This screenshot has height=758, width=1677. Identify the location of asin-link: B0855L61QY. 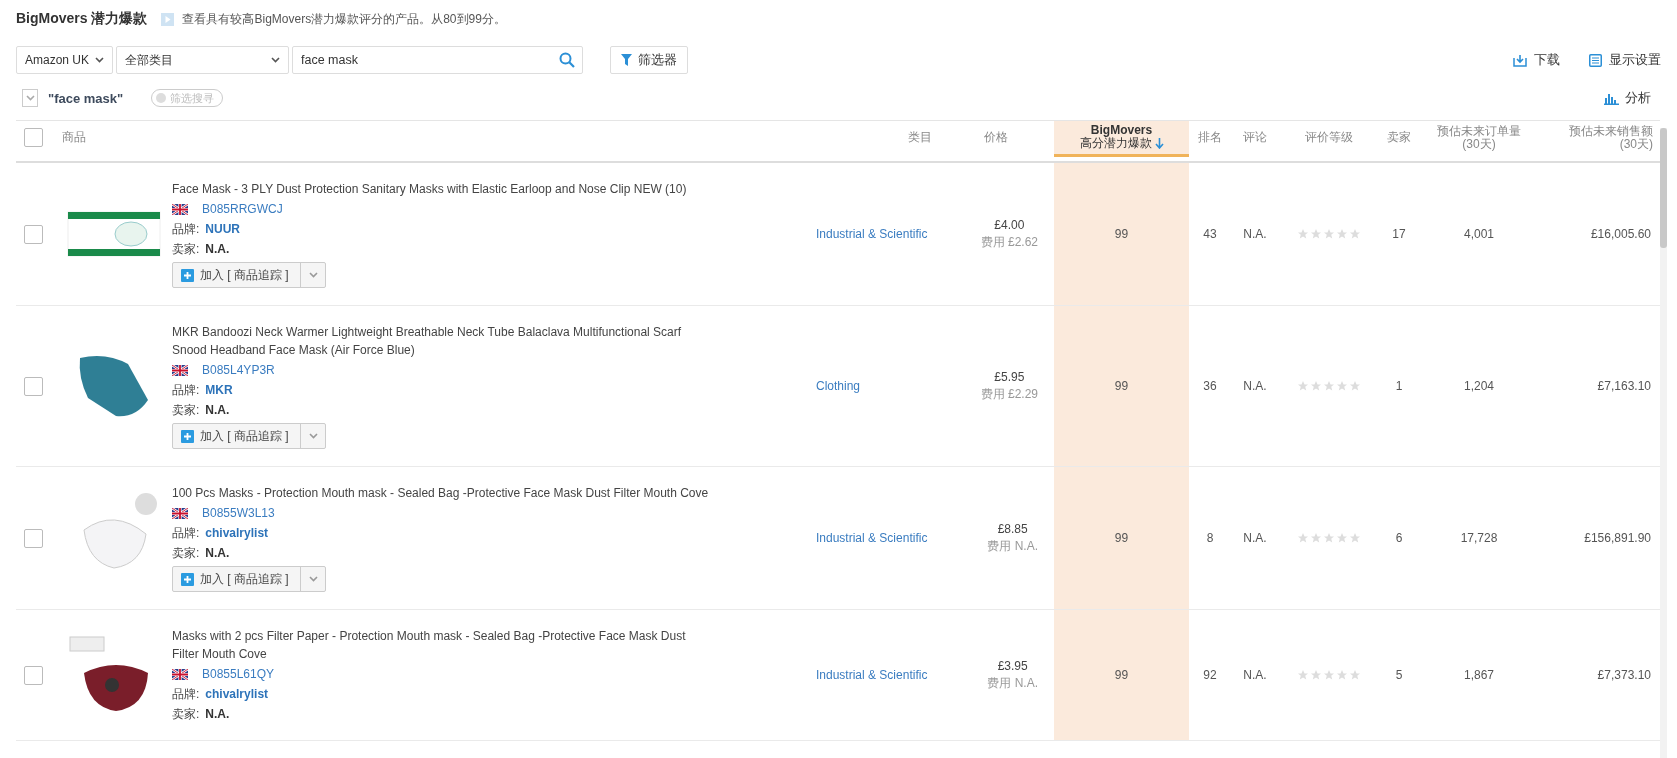
(238, 674).